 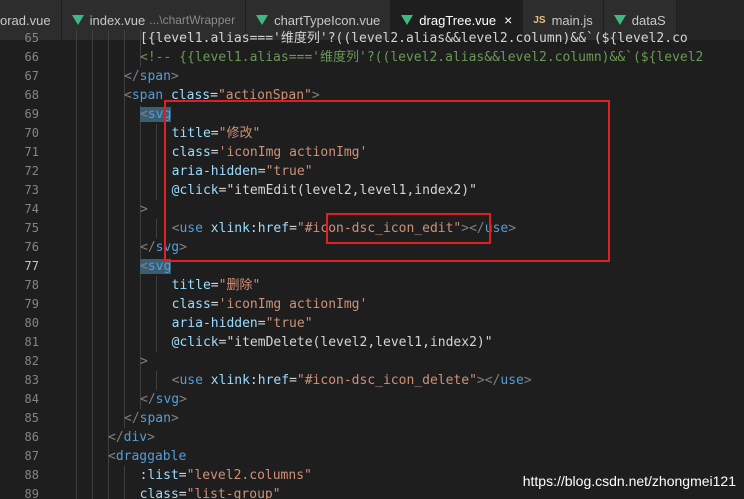 What do you see at coordinates (234, 323) in the screenshot?
I see `code-text: aria-hidden="true"` at bounding box center [234, 323].